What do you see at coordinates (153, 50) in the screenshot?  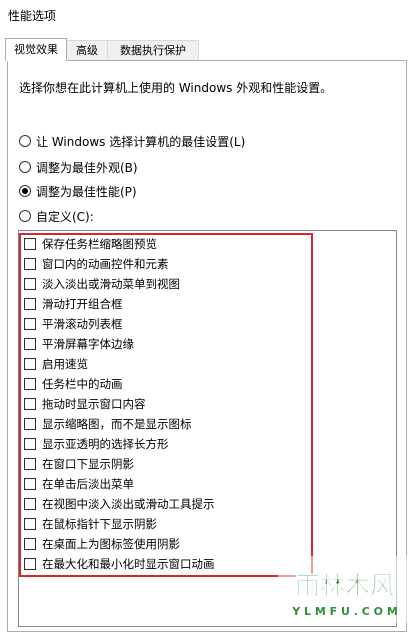 I see `tab-data-execution-prevention: 数据执行保护` at bounding box center [153, 50].